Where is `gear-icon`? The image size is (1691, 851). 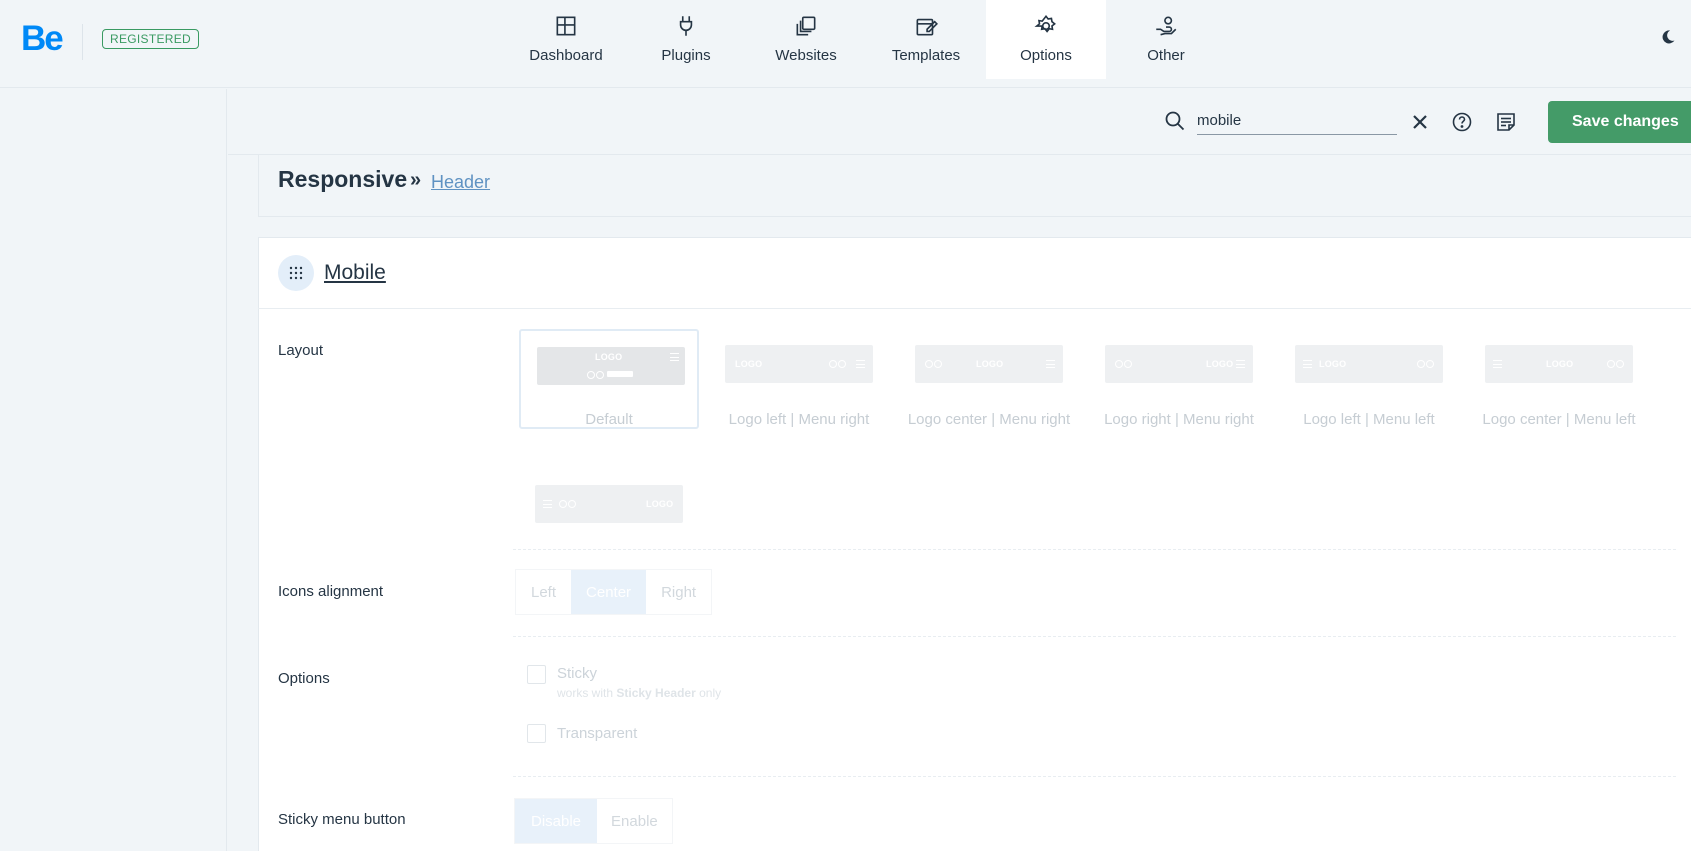
gear-icon is located at coordinates (1045, 23).